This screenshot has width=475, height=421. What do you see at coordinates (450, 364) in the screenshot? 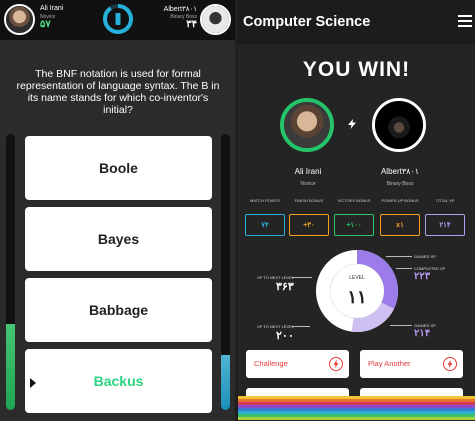
I see `play-another-bolt-icon` at bounding box center [450, 364].